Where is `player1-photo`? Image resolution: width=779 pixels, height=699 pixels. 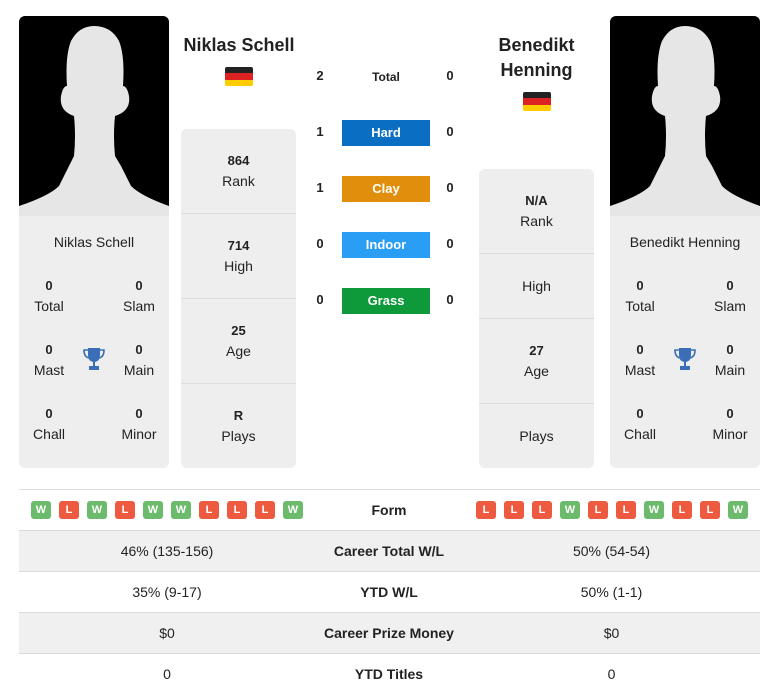 player1-photo is located at coordinates (94, 116).